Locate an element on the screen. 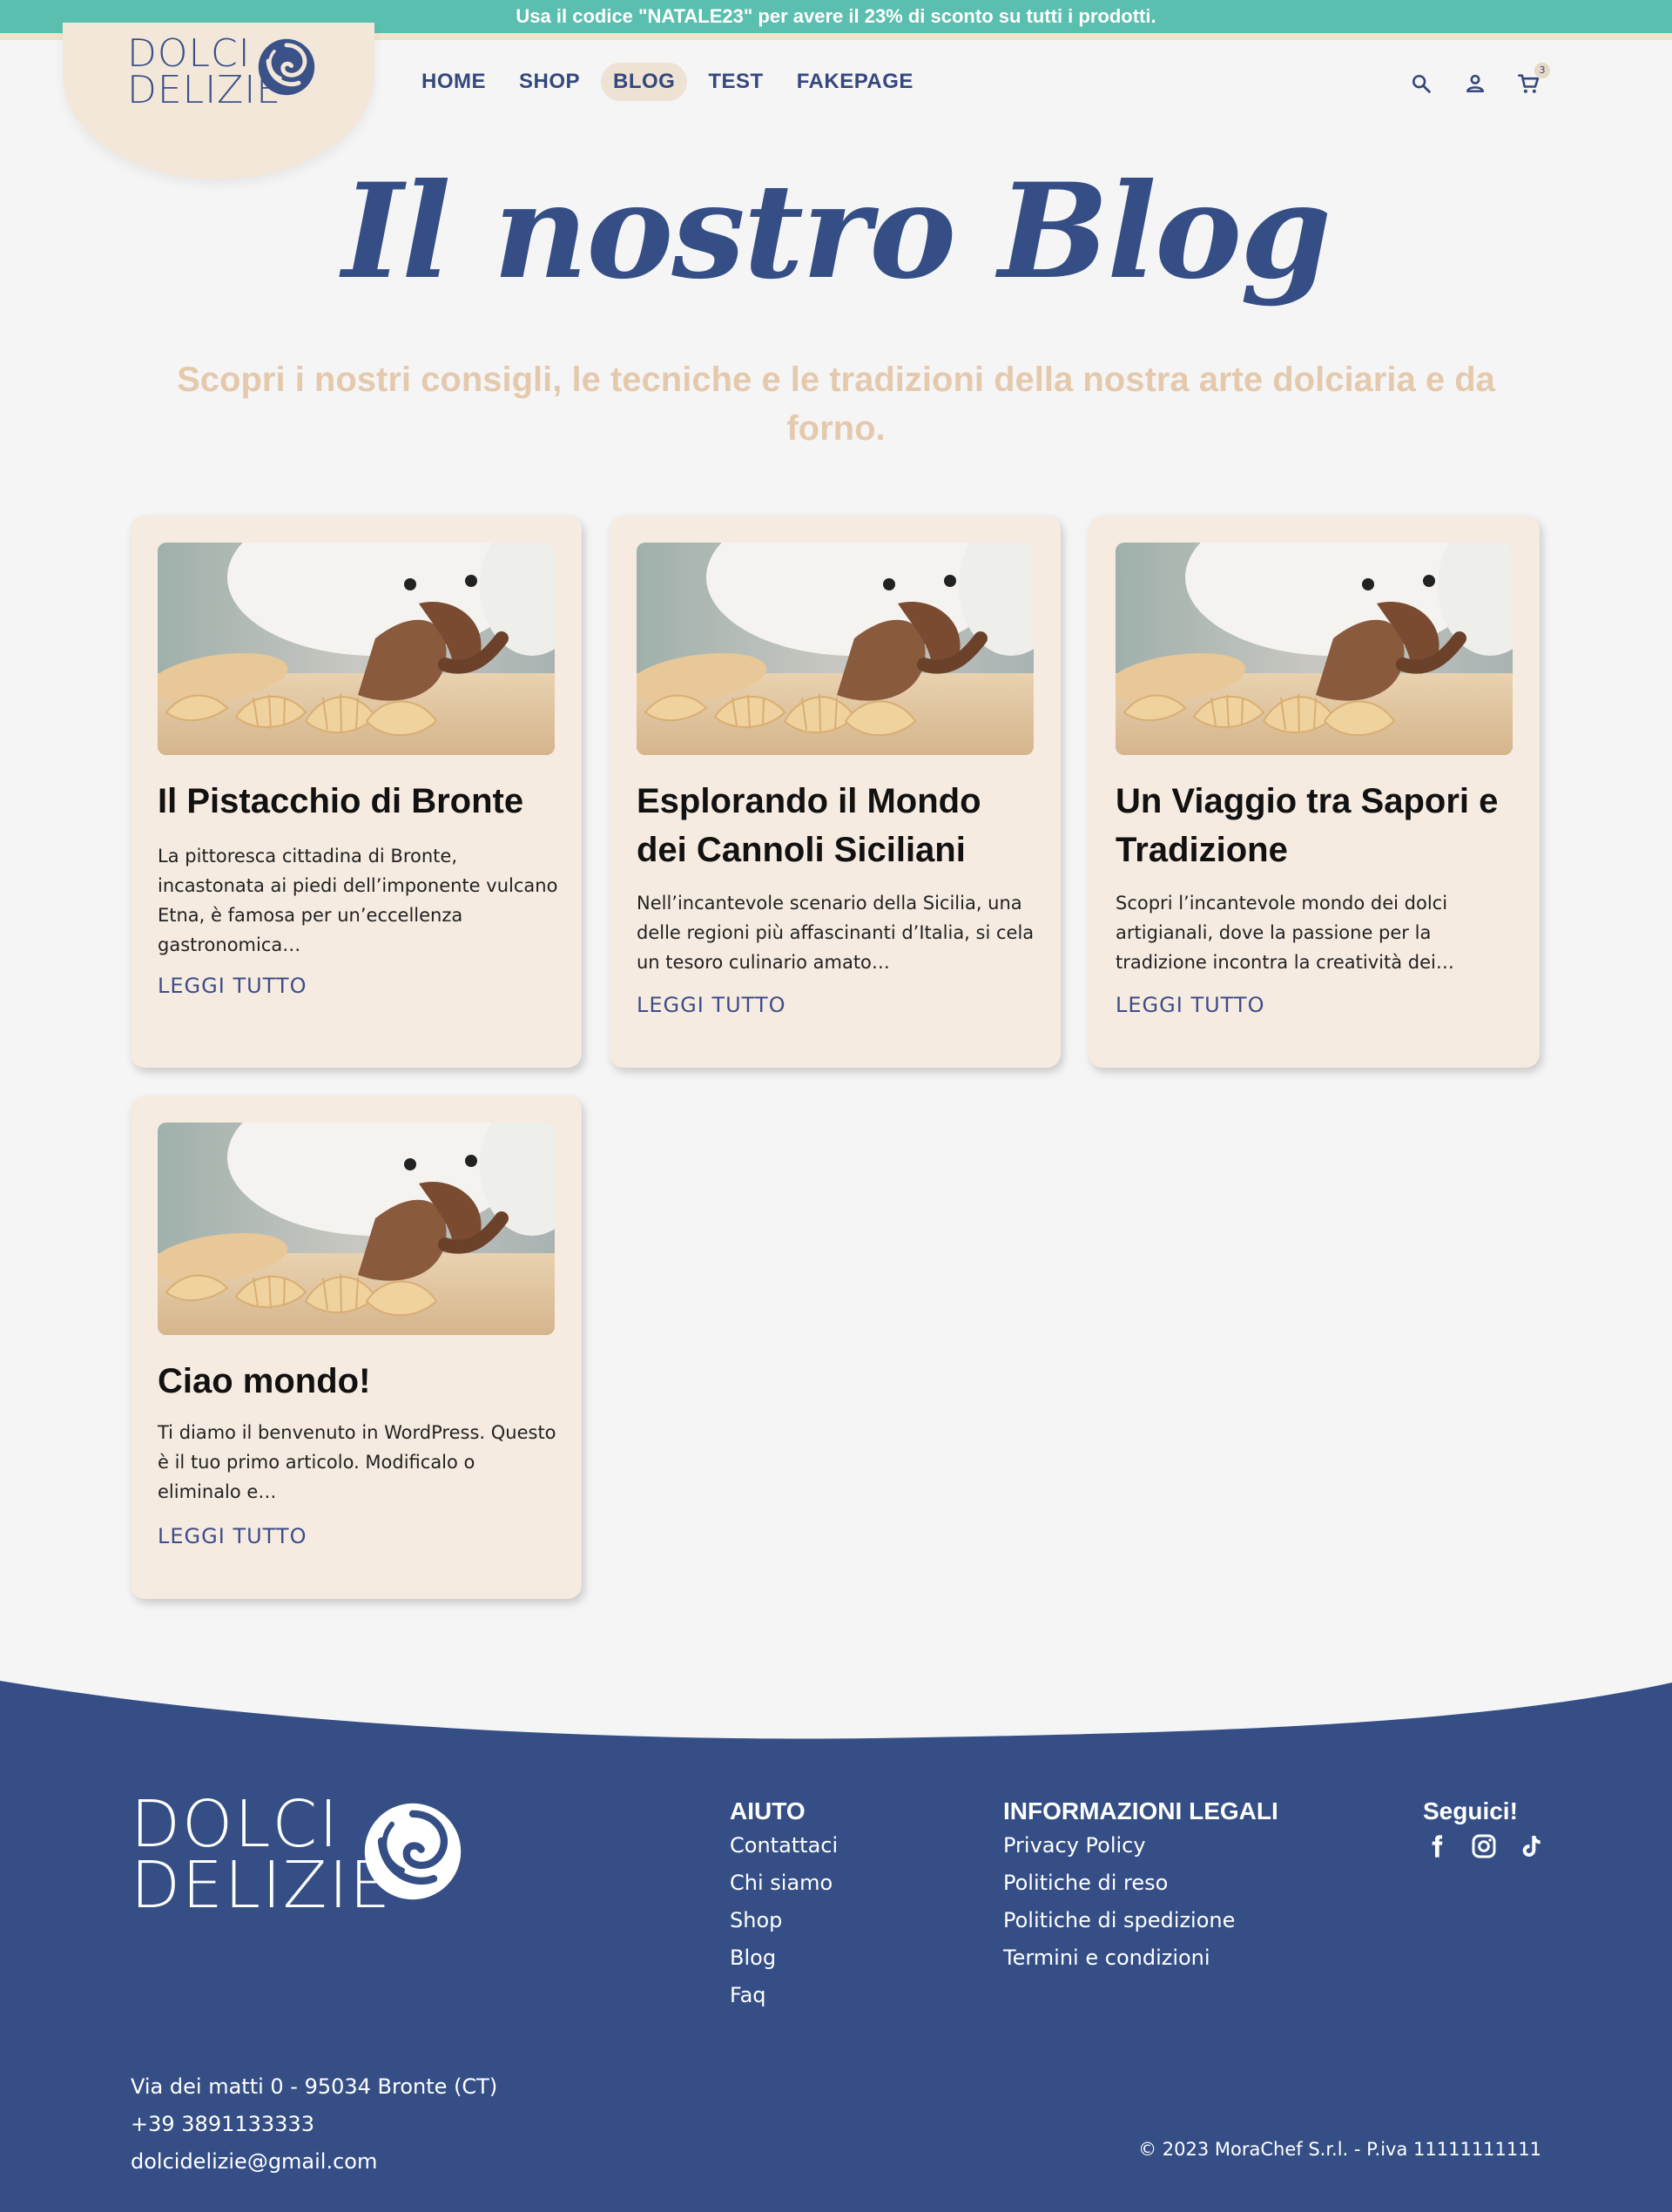  footer-link-about: Chi siamo is located at coordinates (784, 1883).